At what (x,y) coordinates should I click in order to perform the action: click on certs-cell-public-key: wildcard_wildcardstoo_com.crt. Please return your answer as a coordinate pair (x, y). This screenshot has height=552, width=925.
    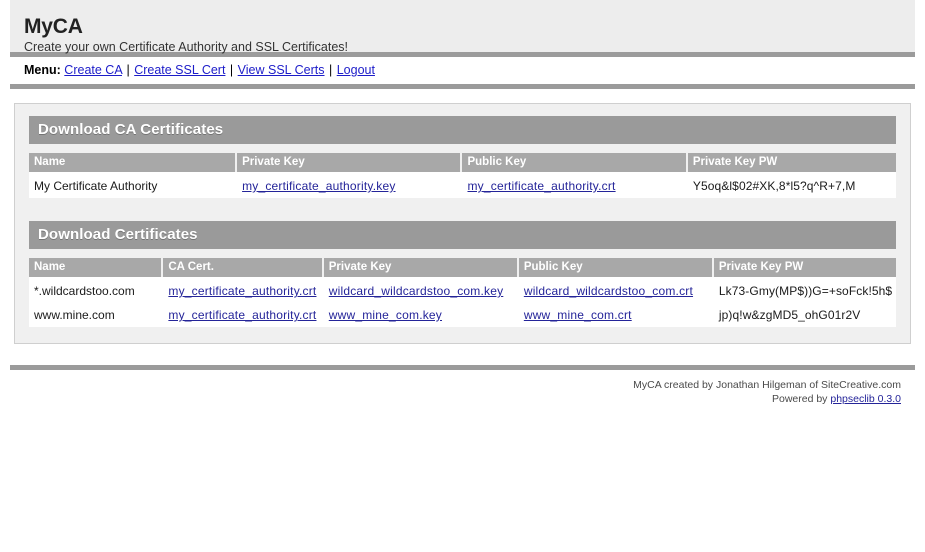
    Looking at the image, I should click on (616, 290).